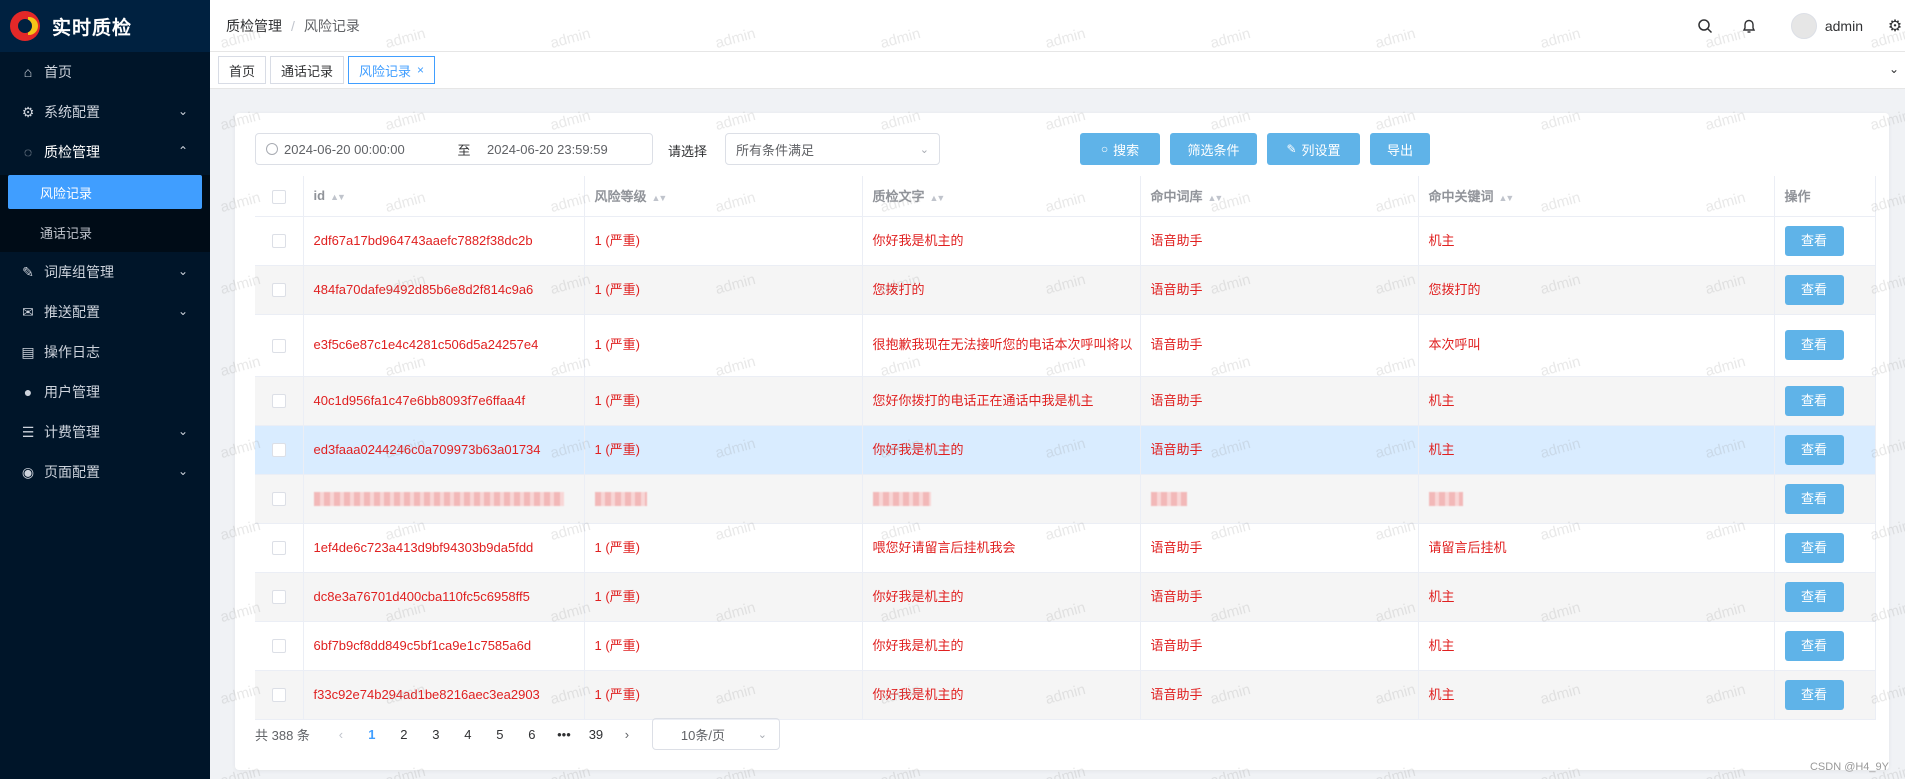 The width and height of the screenshot is (1905, 779). I want to click on search-icon, so click(1705, 26).